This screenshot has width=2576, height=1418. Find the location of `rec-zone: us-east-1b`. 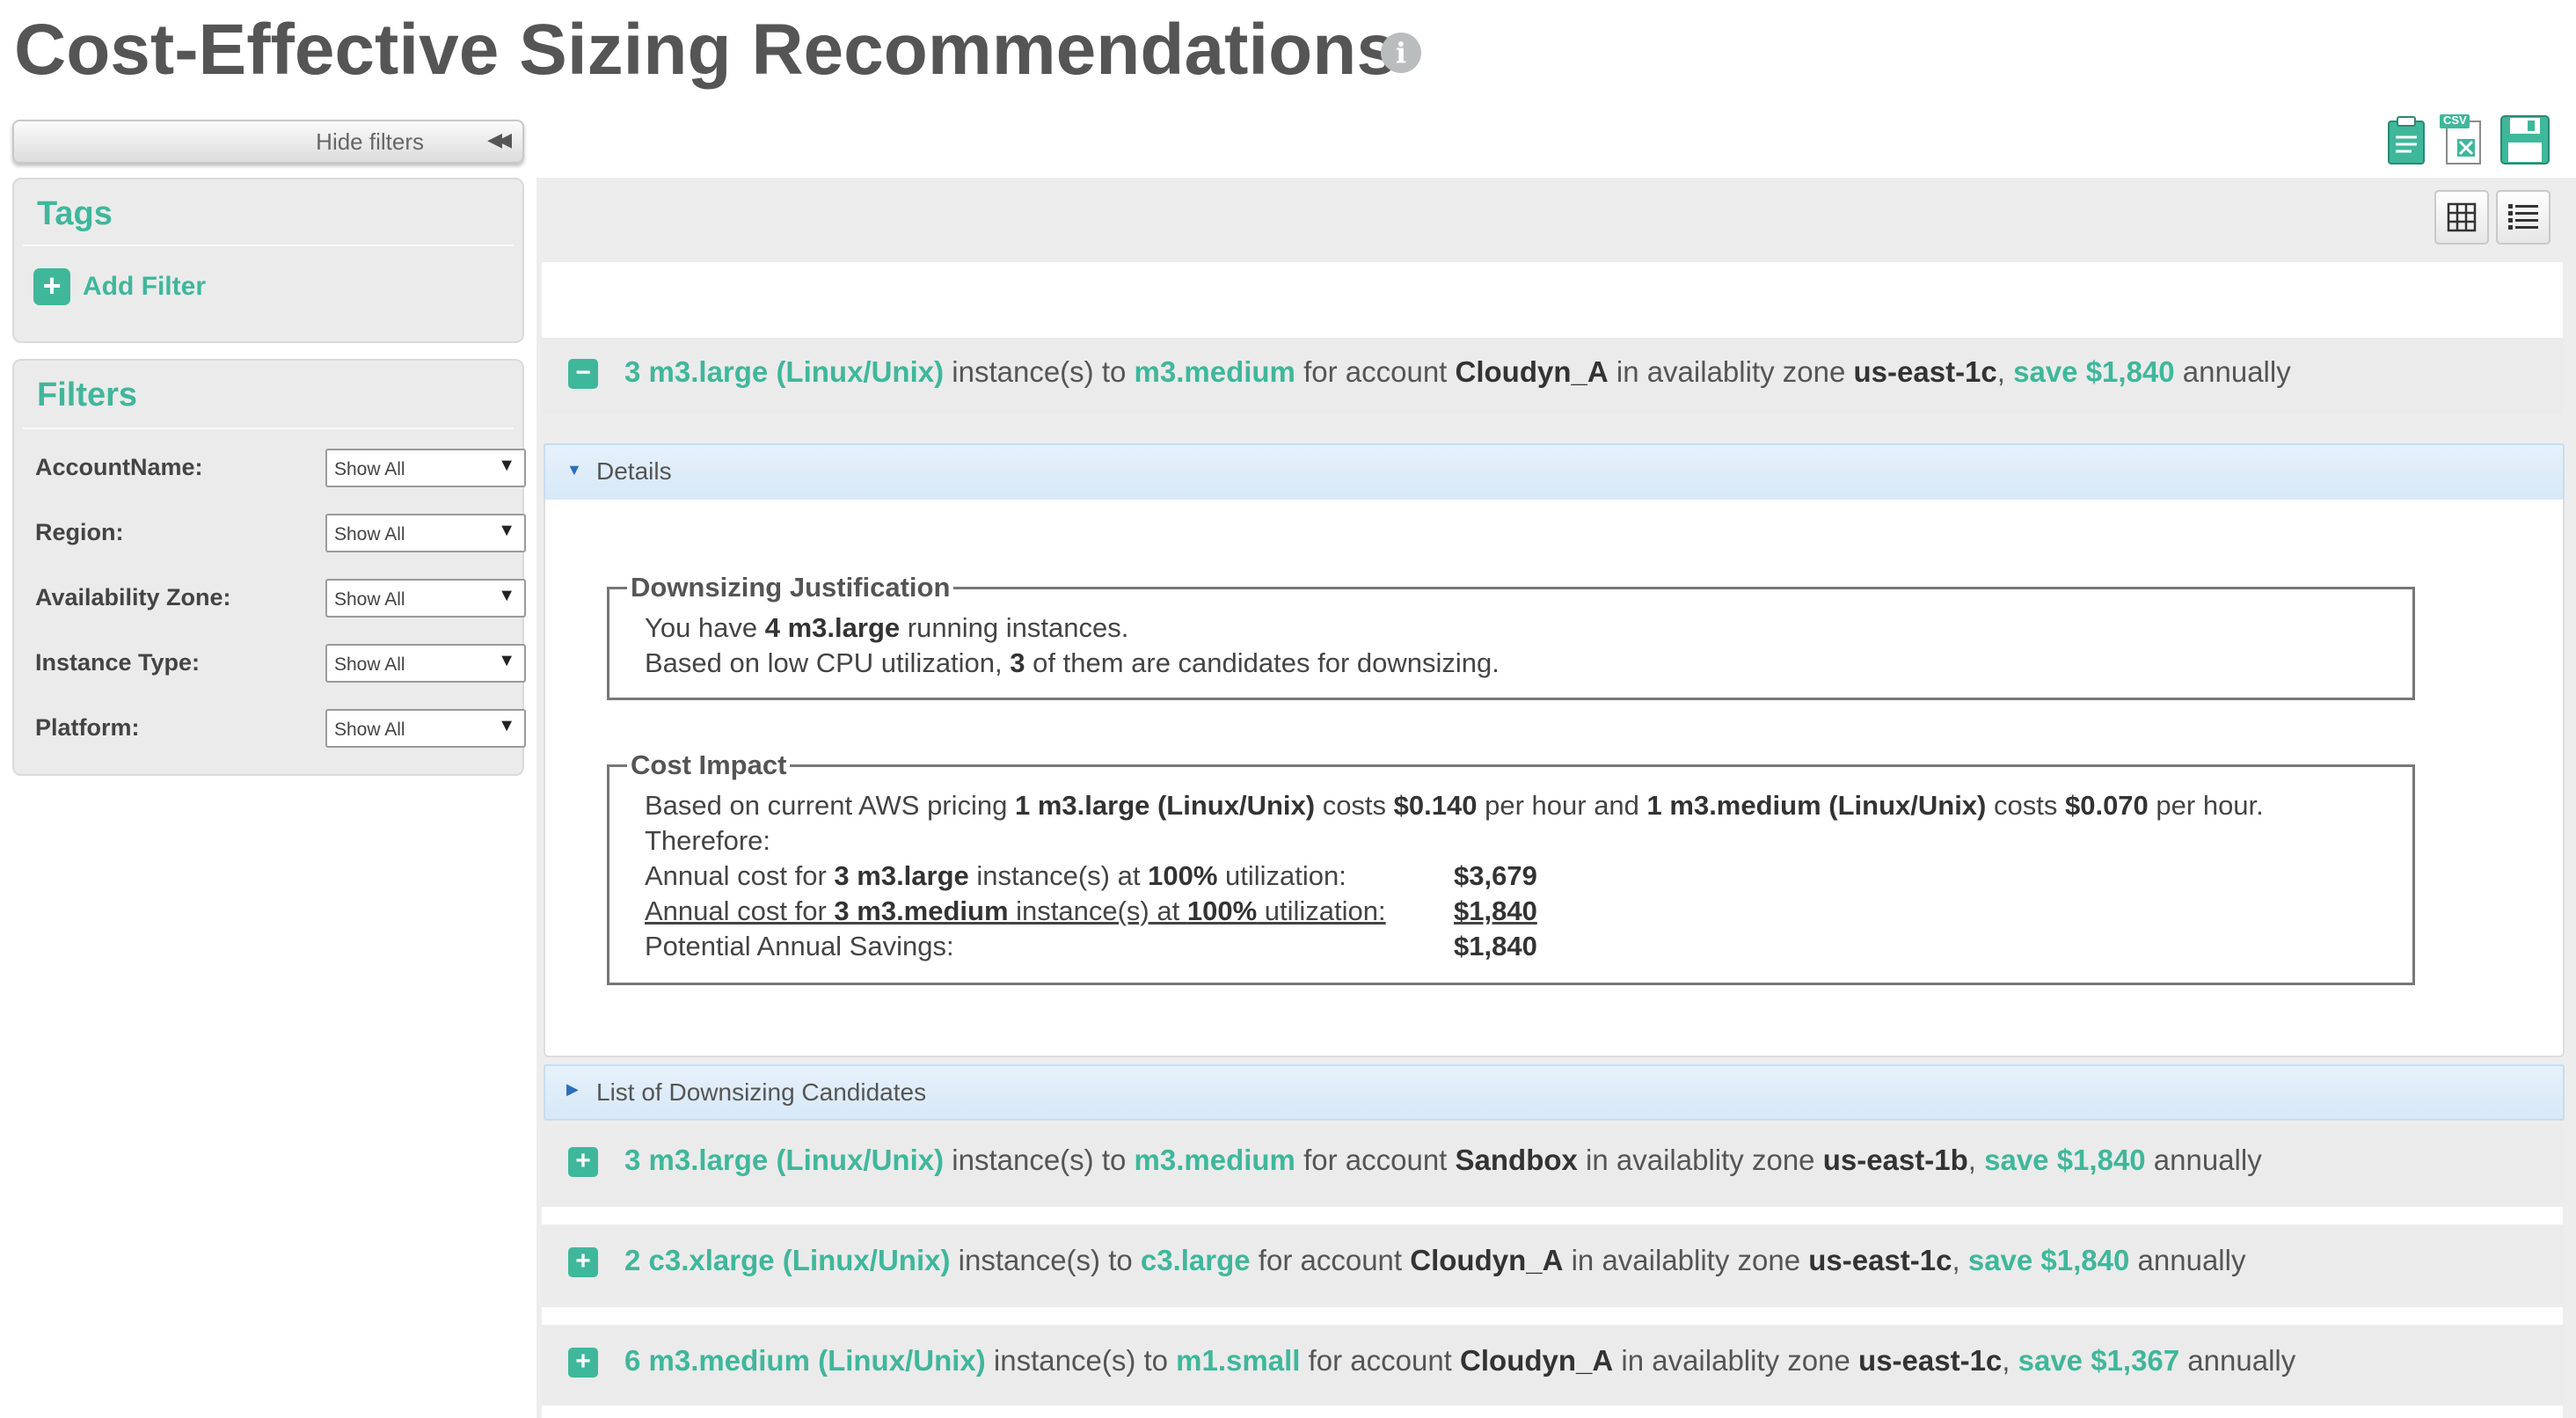

rec-zone: us-east-1b is located at coordinates (1895, 1160).